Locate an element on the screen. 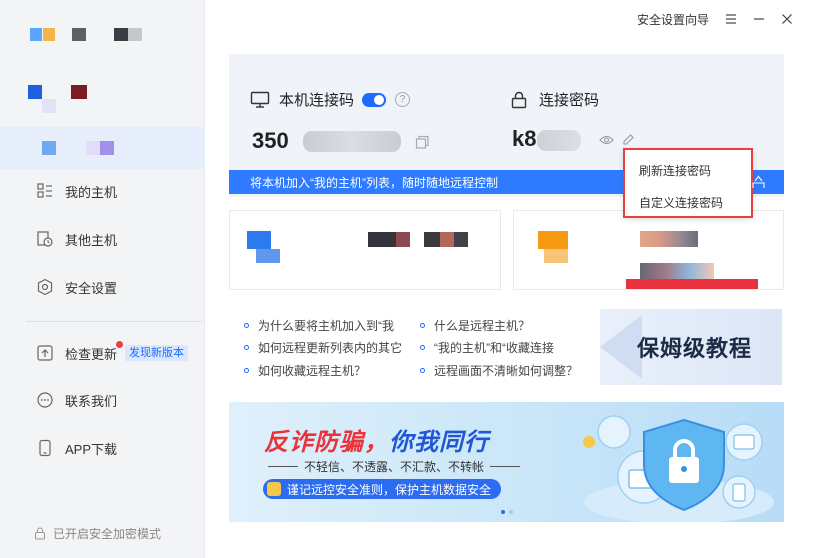  connection-code-value: 350 is located at coordinates (270, 140).